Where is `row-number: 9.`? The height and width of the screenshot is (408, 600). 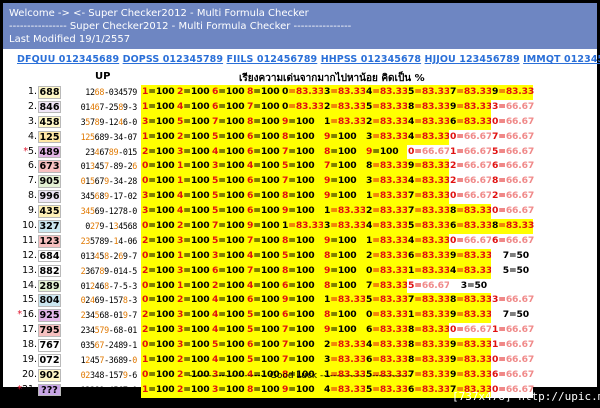
row-number: 9. is located at coordinates (25, 211).